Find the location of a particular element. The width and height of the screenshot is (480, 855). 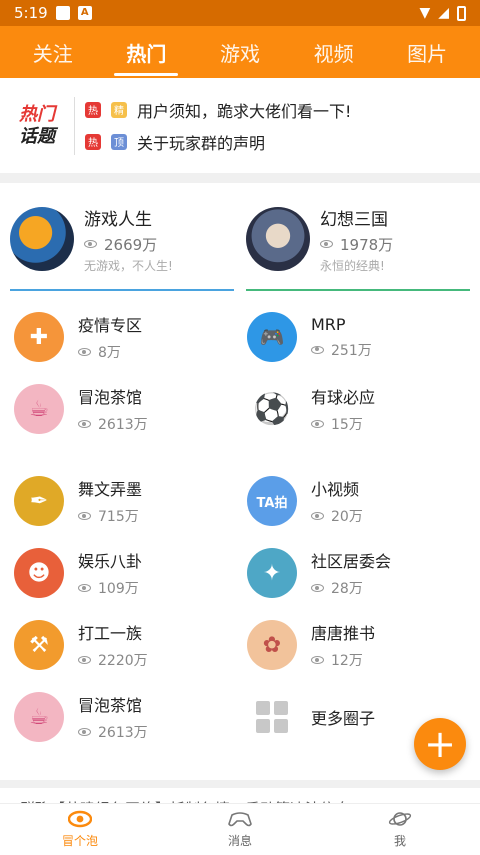

hot-topic-title: 用户须知，跪求大佬们看一下! is located at coordinates (244, 111).